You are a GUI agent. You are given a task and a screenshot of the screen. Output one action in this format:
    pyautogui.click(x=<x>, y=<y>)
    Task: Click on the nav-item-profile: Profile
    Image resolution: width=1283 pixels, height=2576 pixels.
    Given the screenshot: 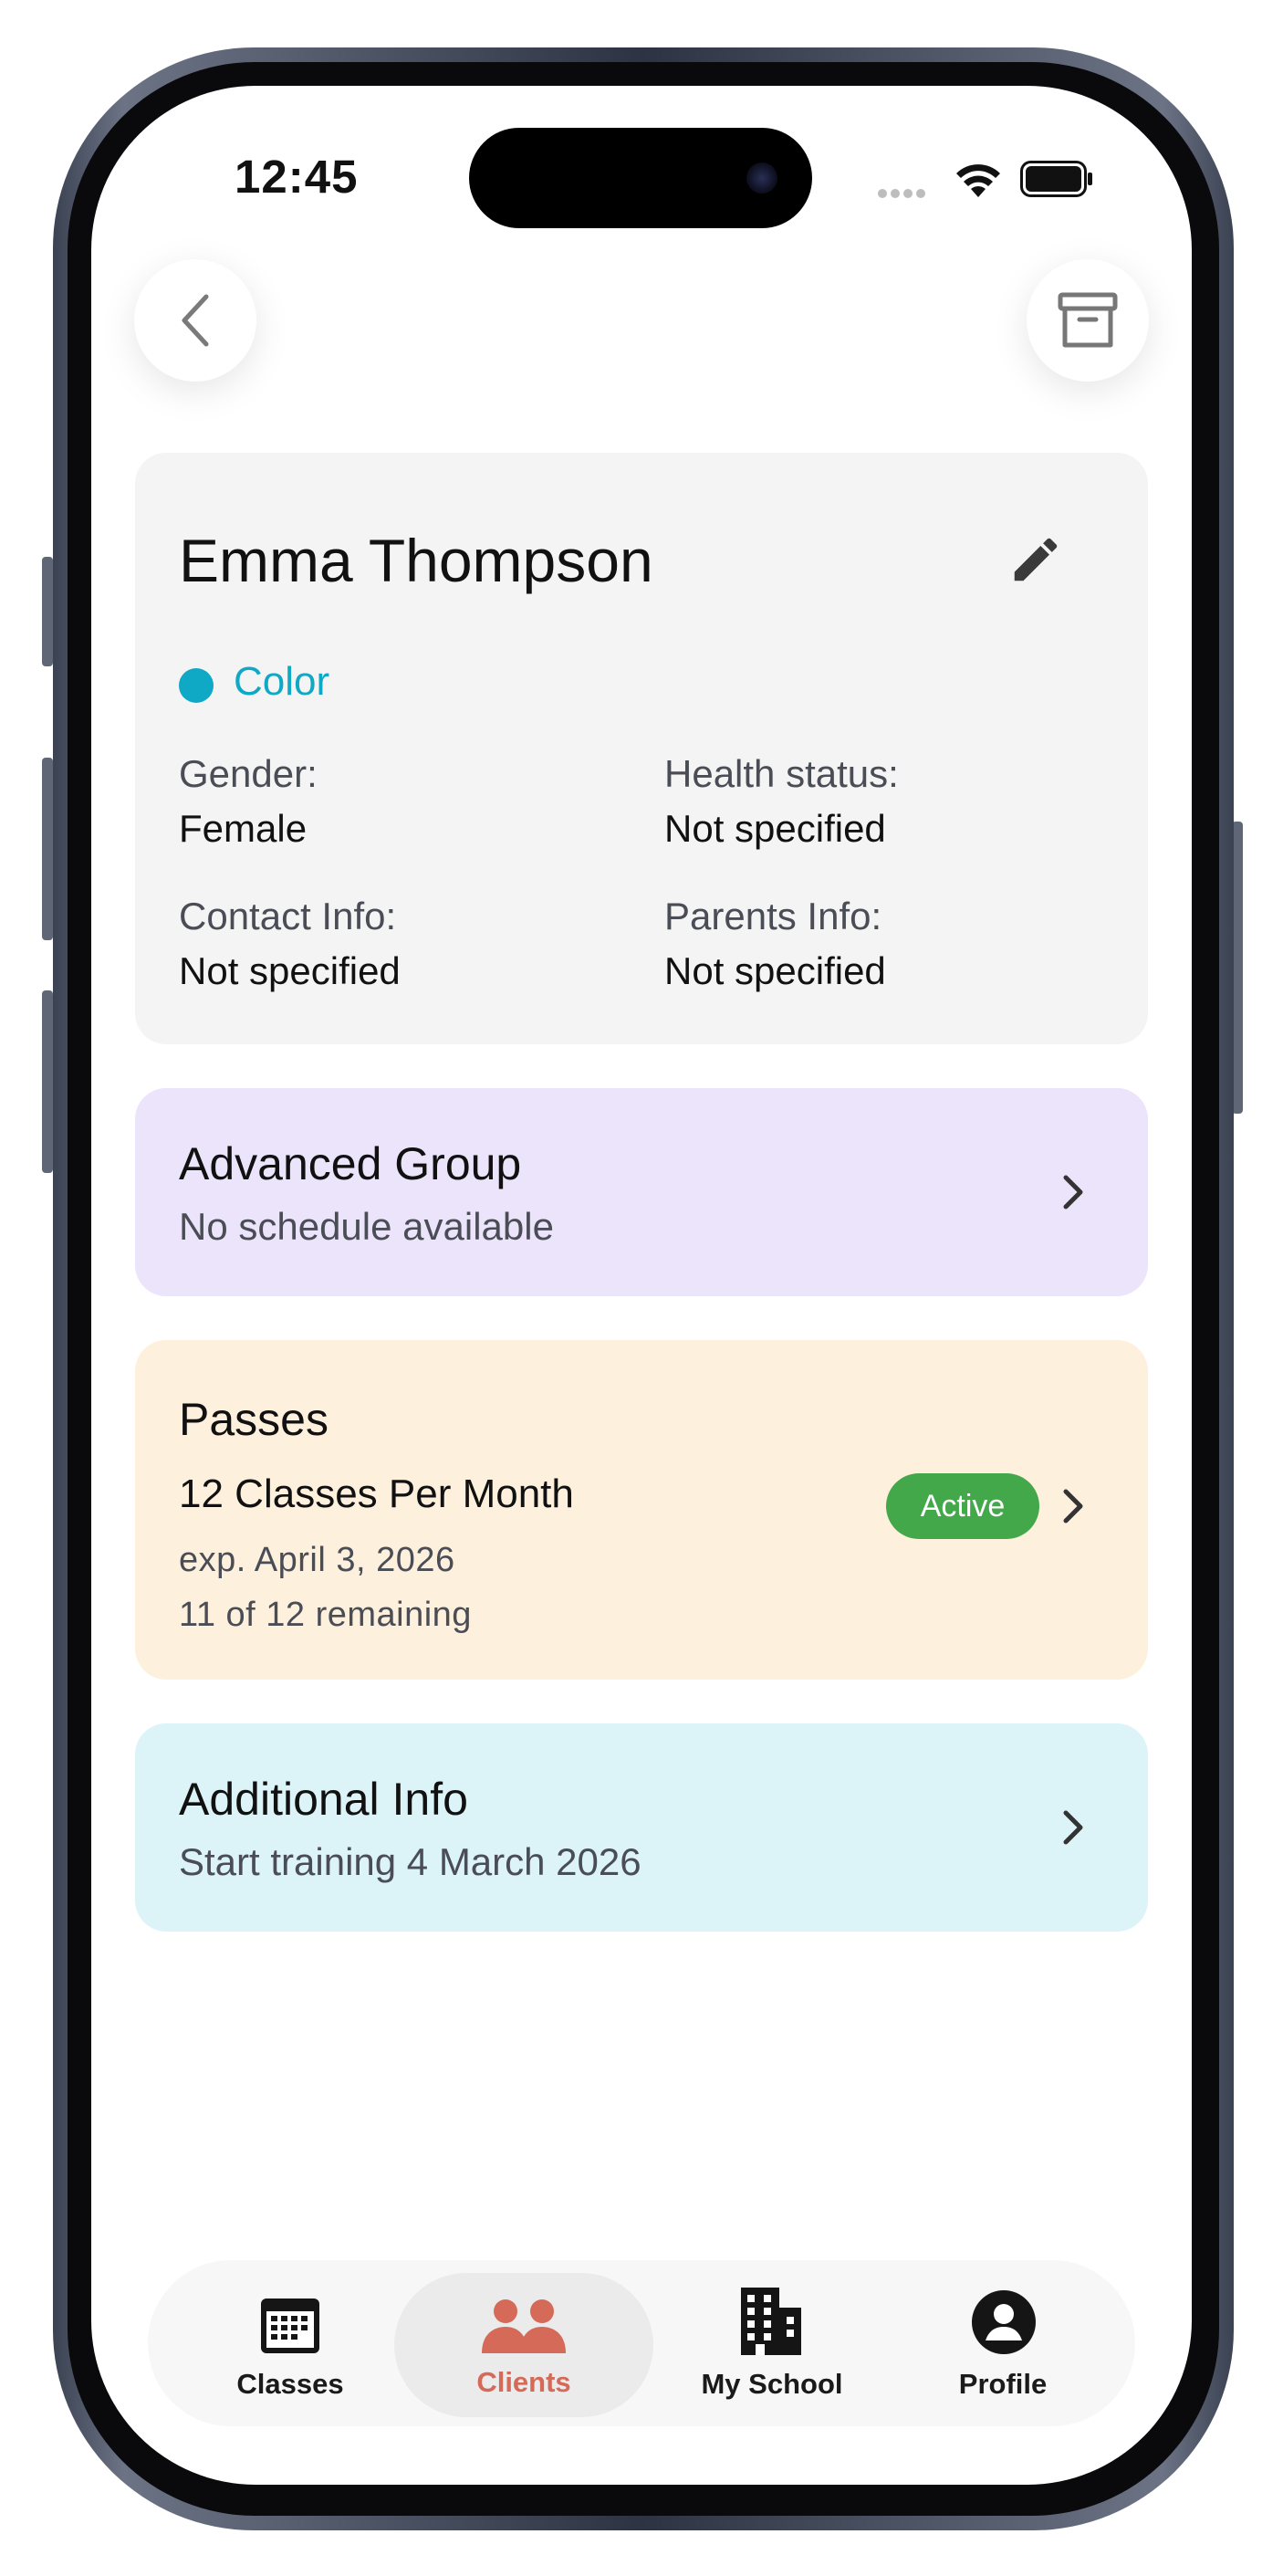 What is the action you would take?
    pyautogui.click(x=1003, y=2343)
    